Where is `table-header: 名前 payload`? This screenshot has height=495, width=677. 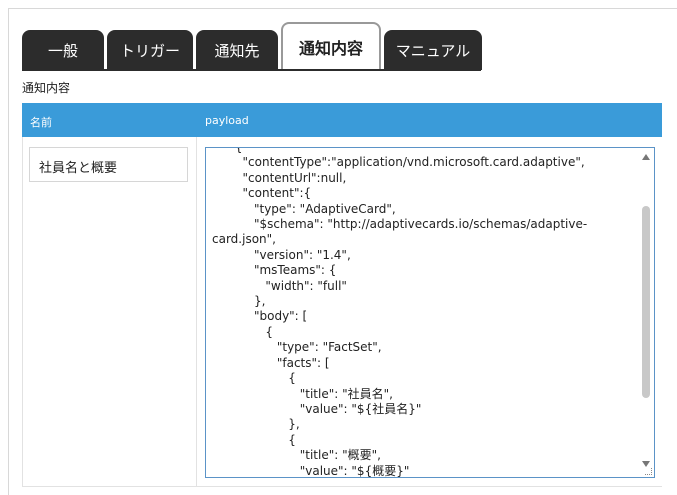 table-header: 名前 payload is located at coordinates (342, 120).